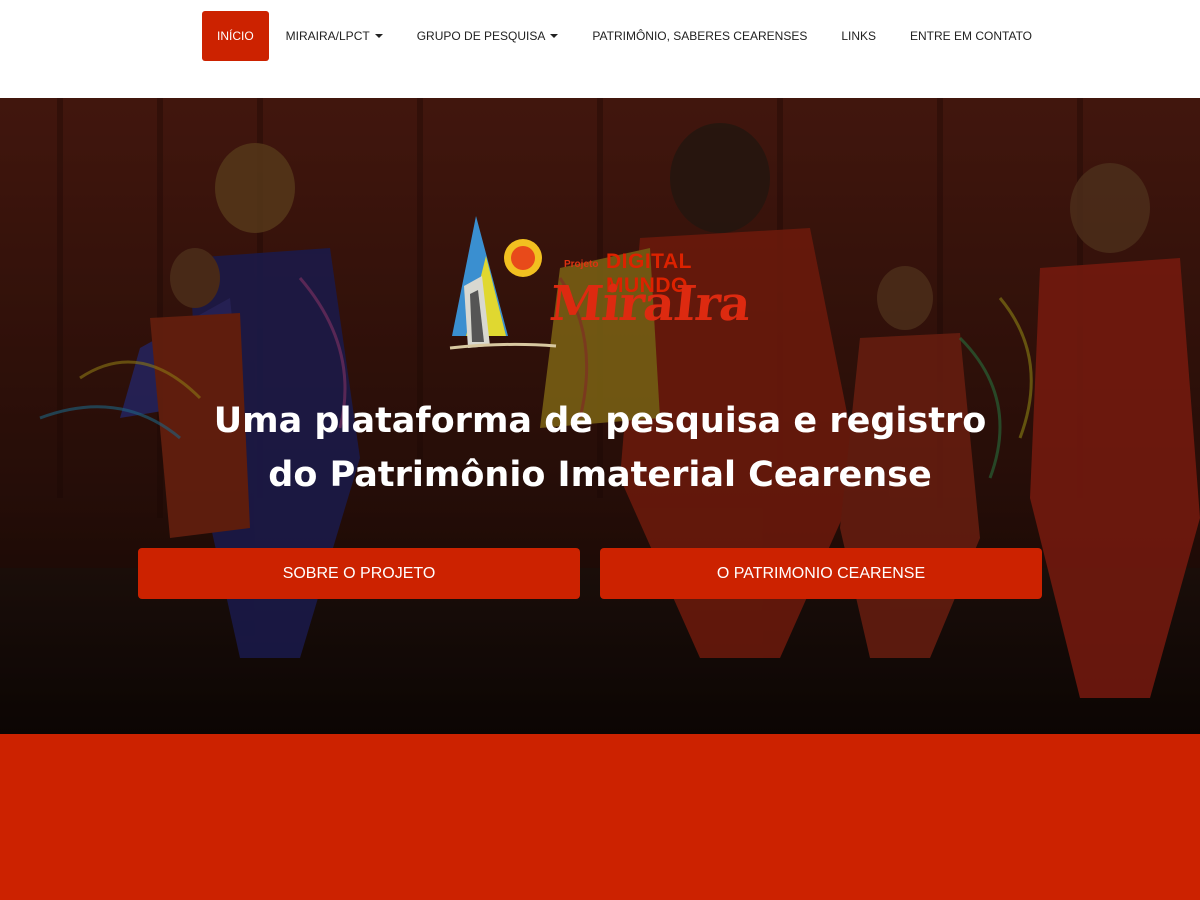  What do you see at coordinates (581, 264) in the screenshot?
I see `logo-projeto-text: Projeto` at bounding box center [581, 264].